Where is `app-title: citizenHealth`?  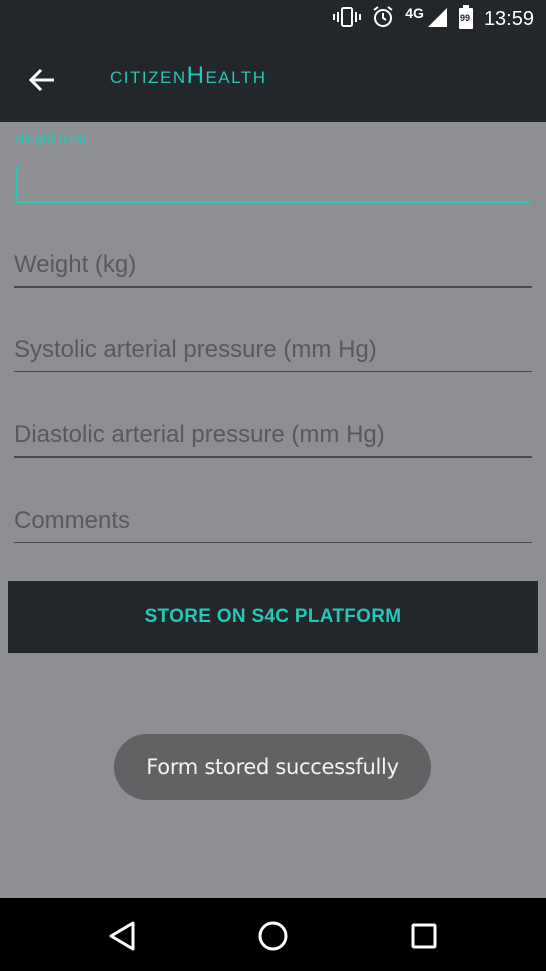
app-title: citizenHealth is located at coordinates (188, 75).